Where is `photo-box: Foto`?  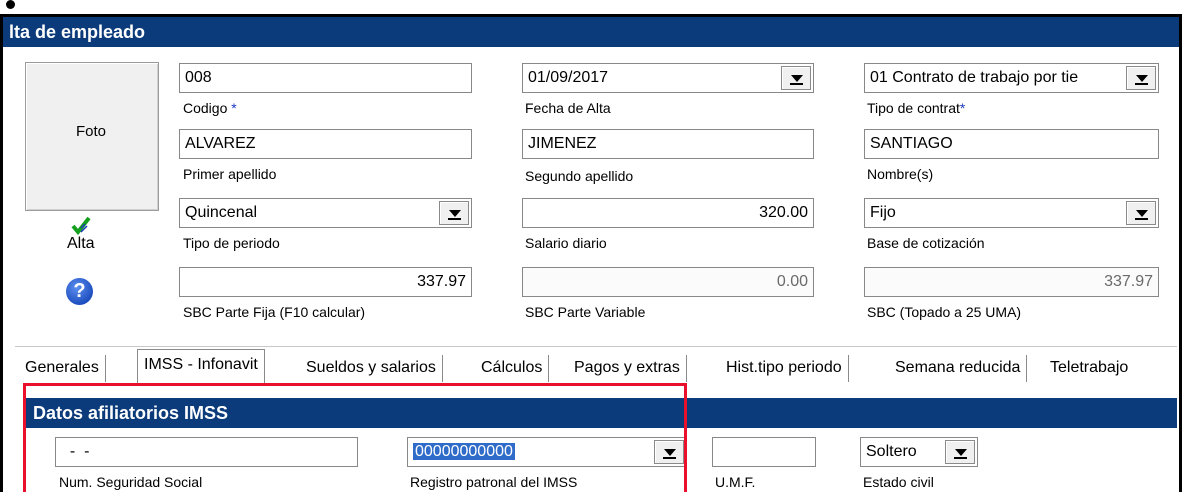
photo-box: Foto is located at coordinates (92, 136).